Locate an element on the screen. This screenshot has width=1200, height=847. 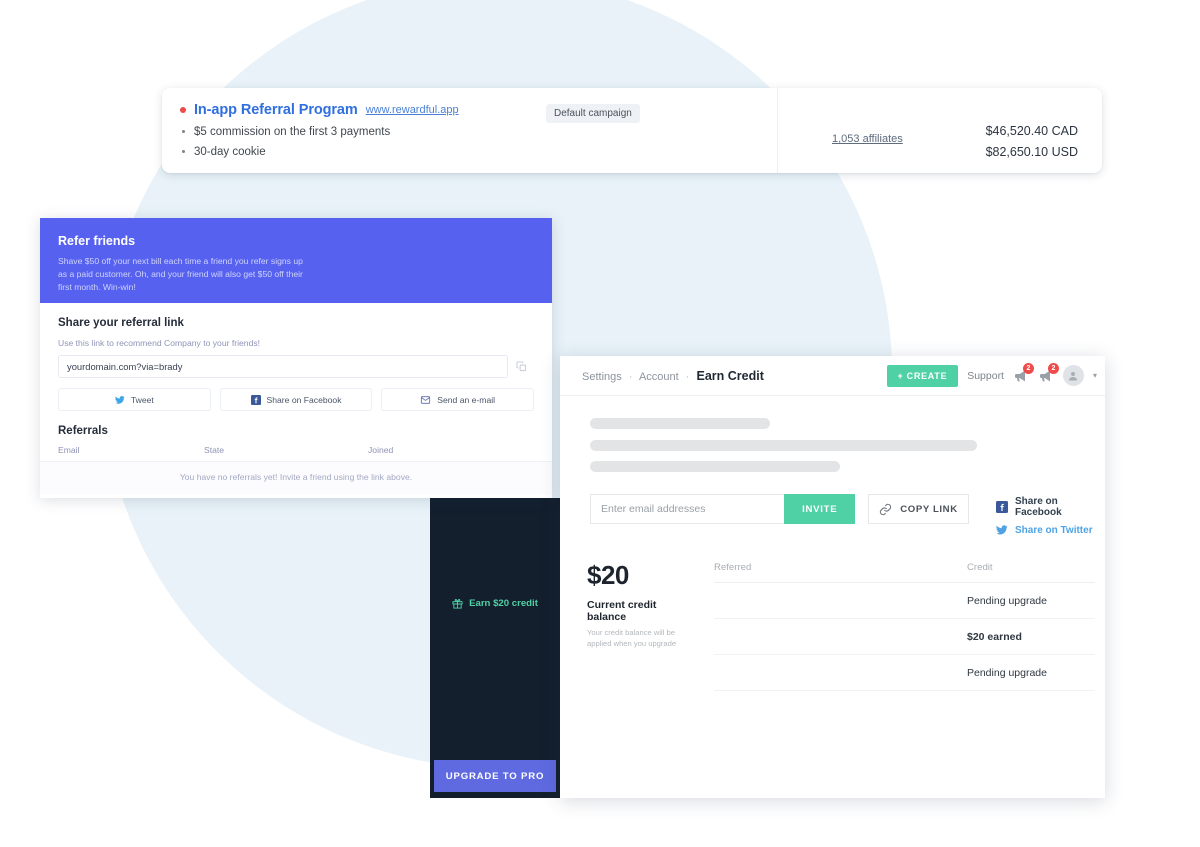
referrals-table-header: Email State Joined is located at coordinates (296, 450).